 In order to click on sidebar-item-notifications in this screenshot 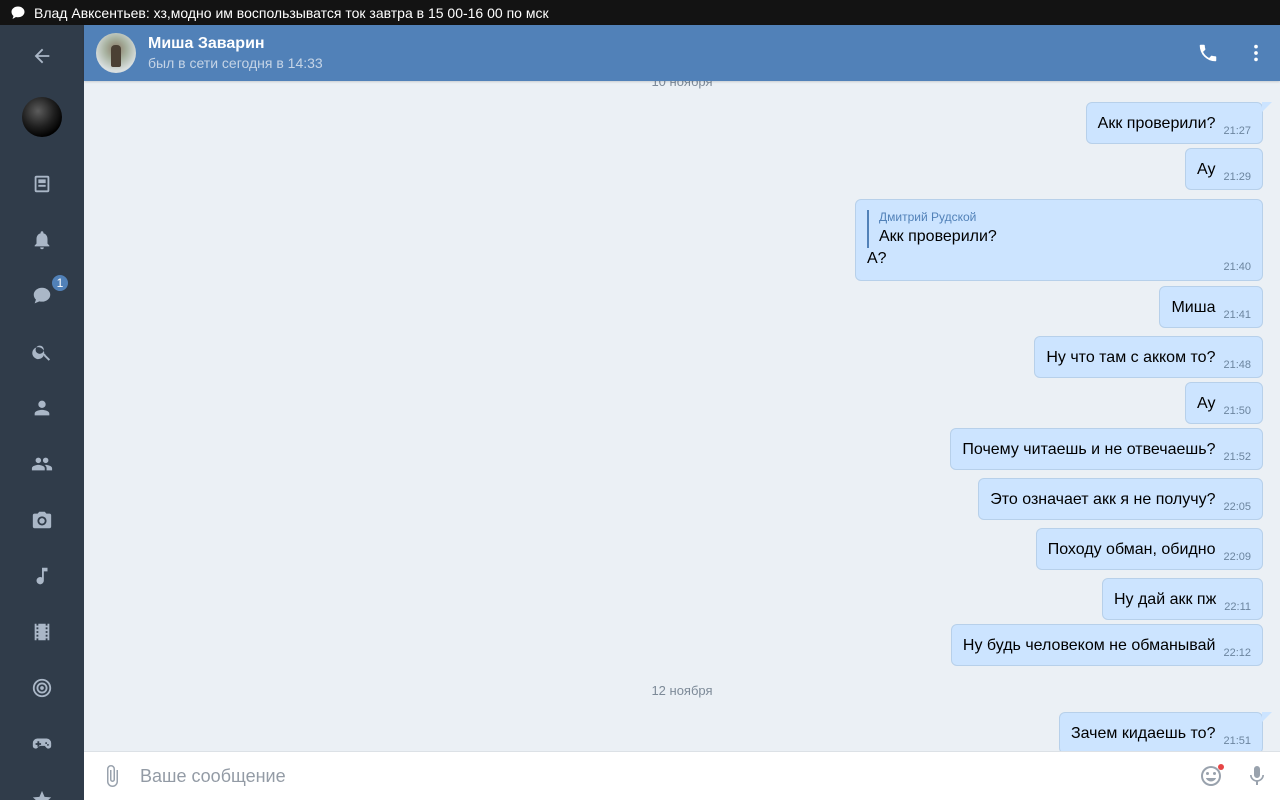, I will do `click(42, 240)`.